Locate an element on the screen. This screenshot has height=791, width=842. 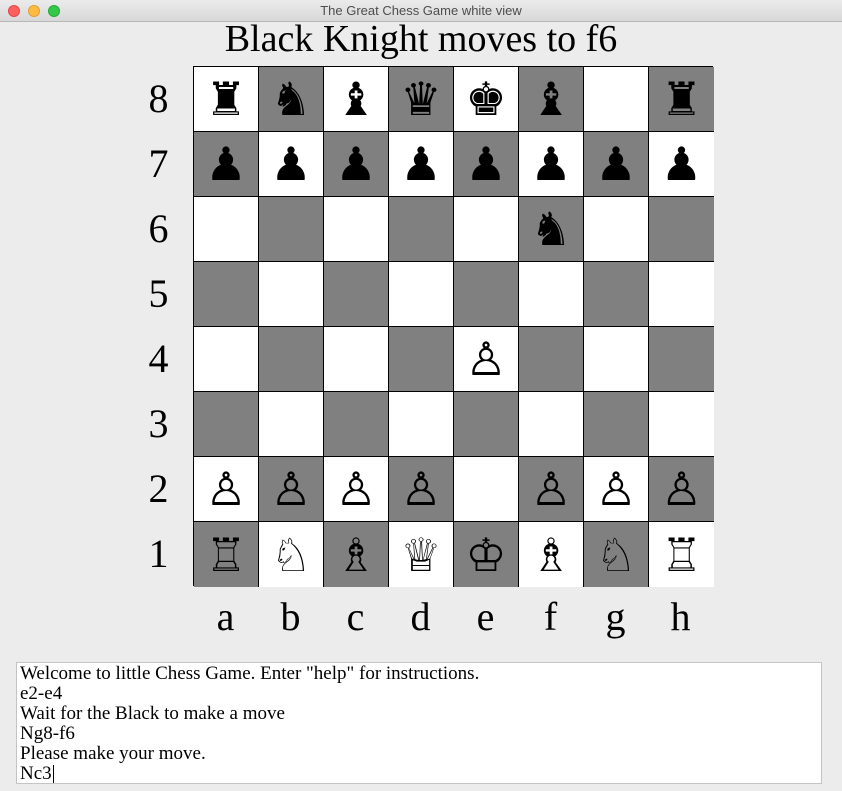
square-c1: ♗ is located at coordinates (356, 554).